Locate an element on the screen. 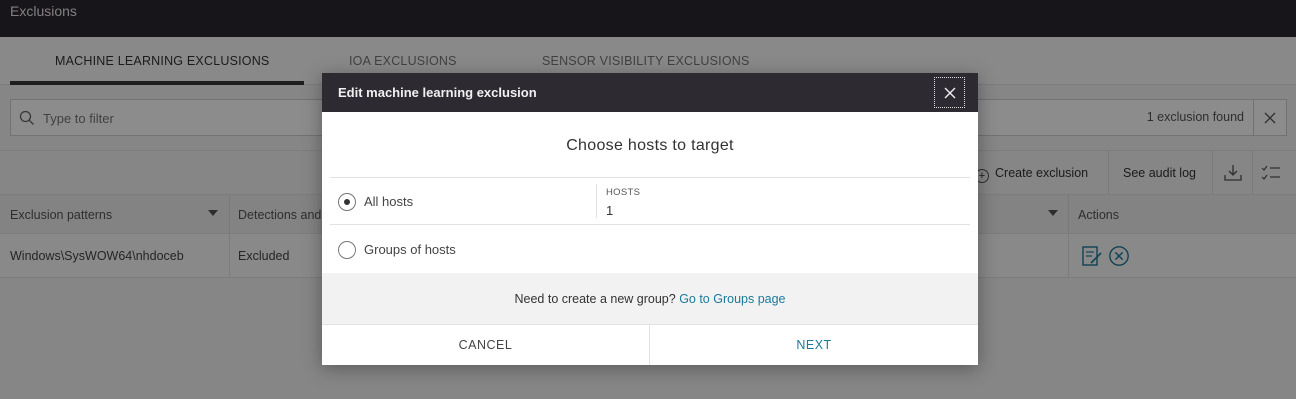 This screenshot has width=1296, height=399. groups-of-hosts-label: Groups of hosts is located at coordinates (410, 249).